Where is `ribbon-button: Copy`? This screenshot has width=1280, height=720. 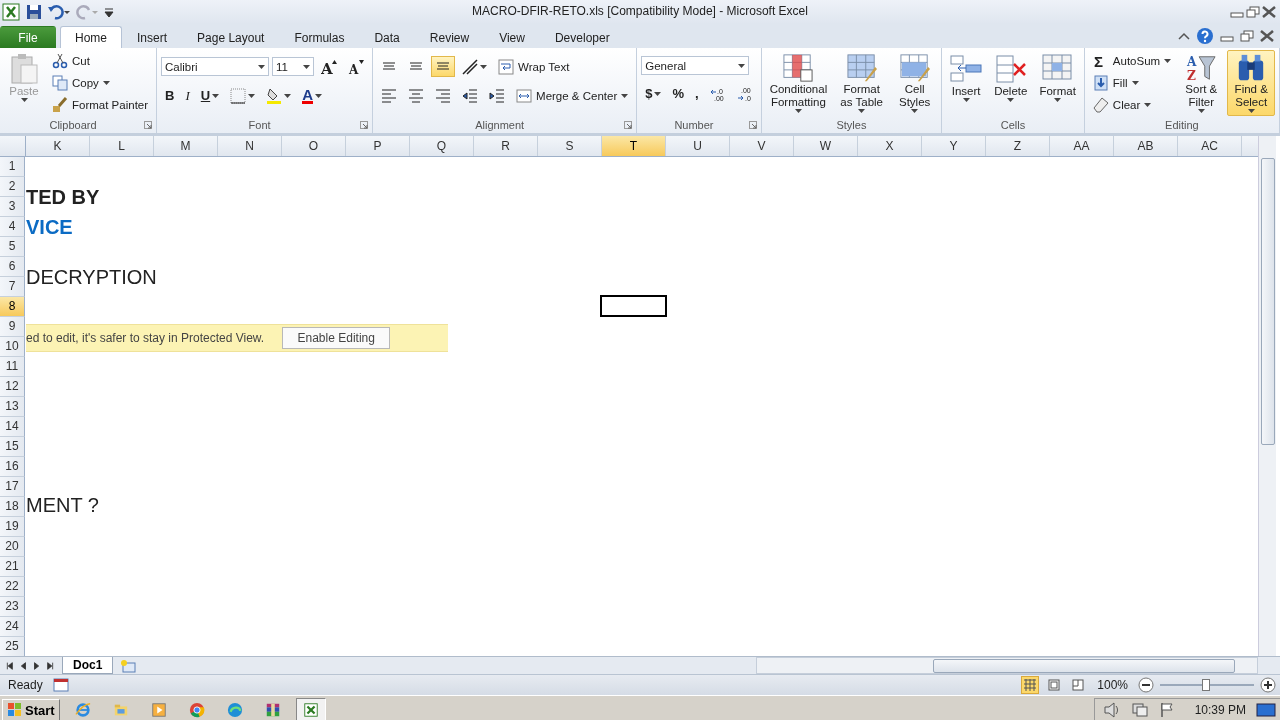
ribbon-button: Copy is located at coordinates (100, 82).